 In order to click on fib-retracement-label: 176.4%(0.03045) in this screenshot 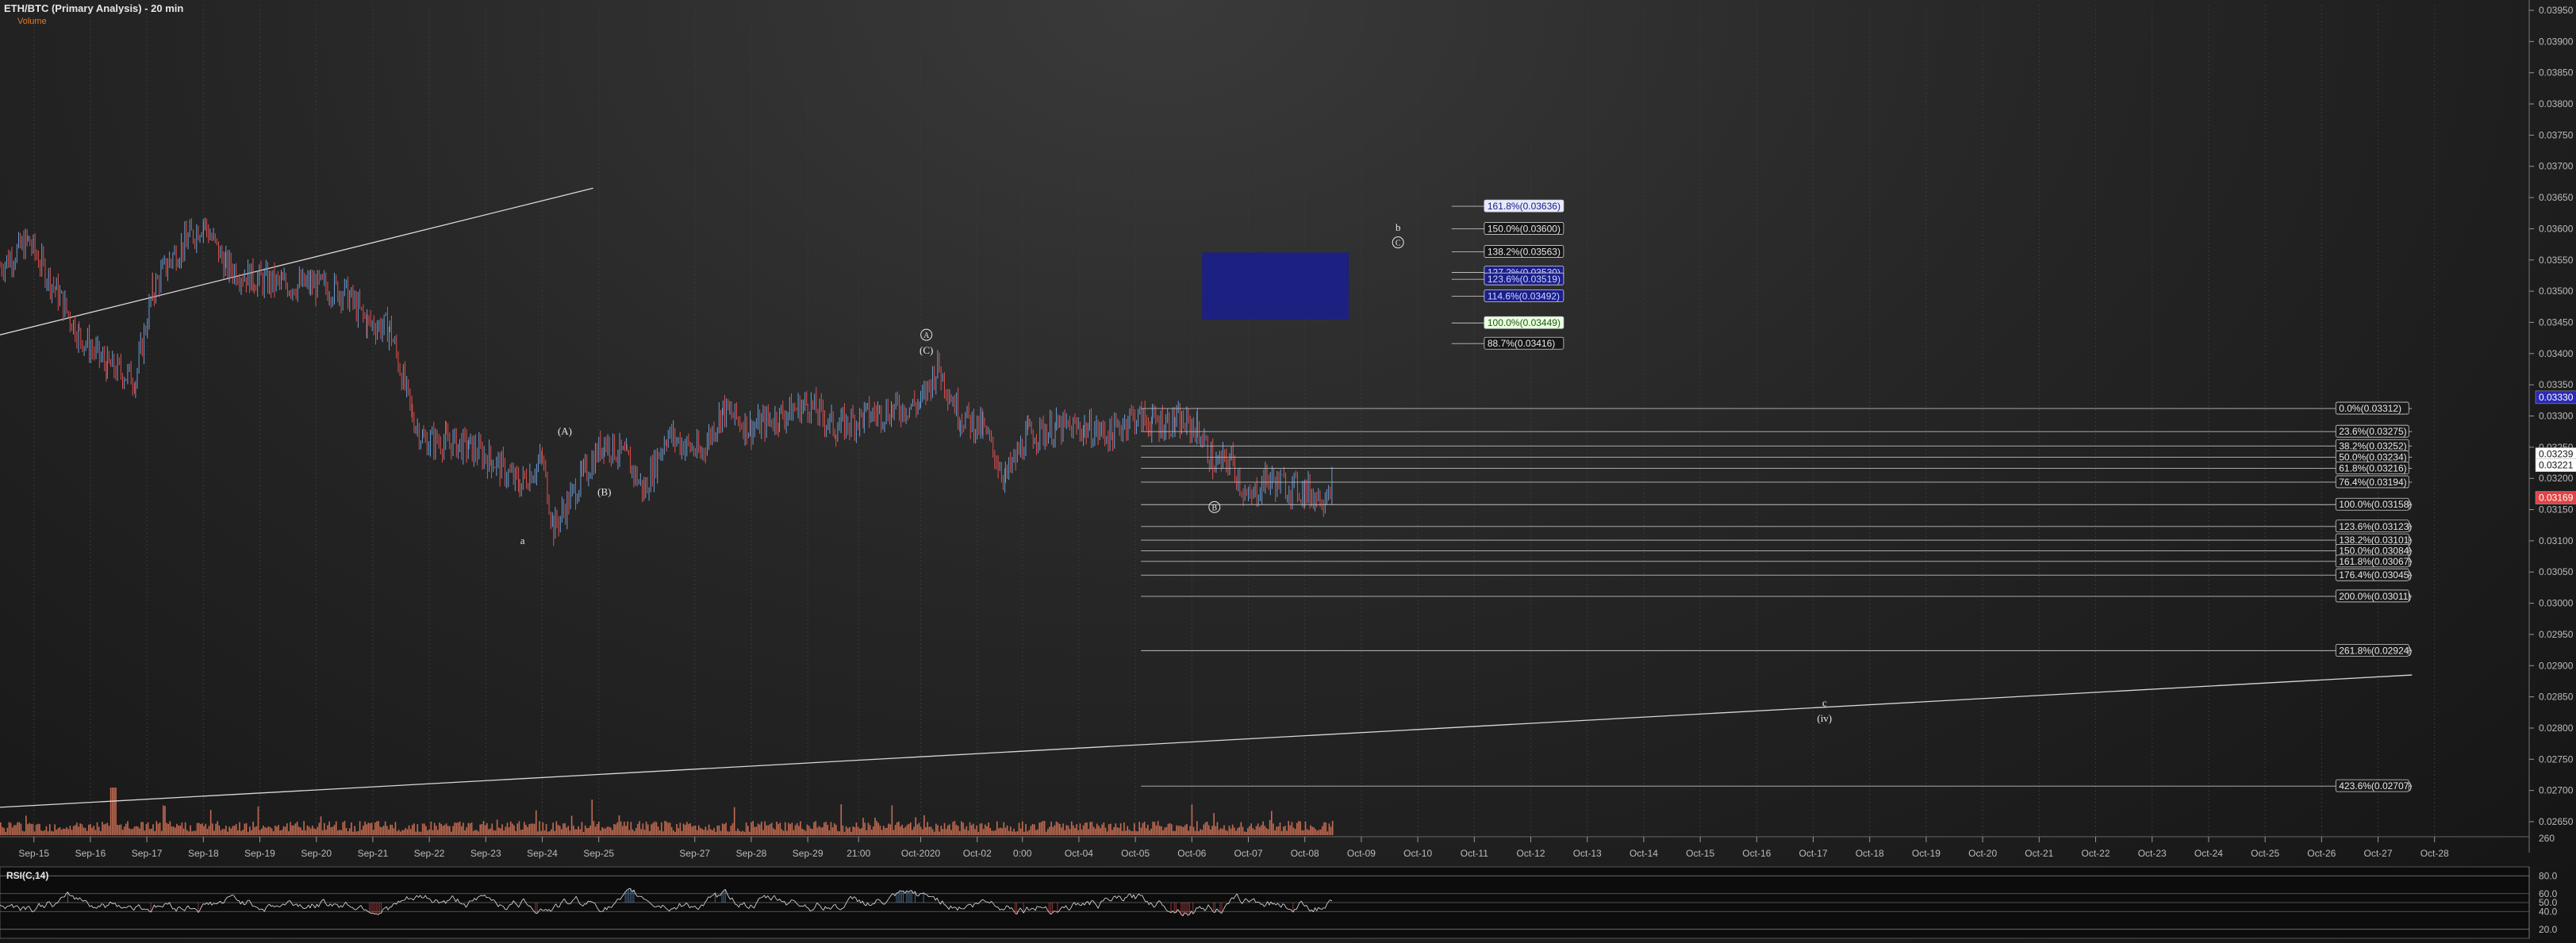, I will do `click(2375, 575)`.